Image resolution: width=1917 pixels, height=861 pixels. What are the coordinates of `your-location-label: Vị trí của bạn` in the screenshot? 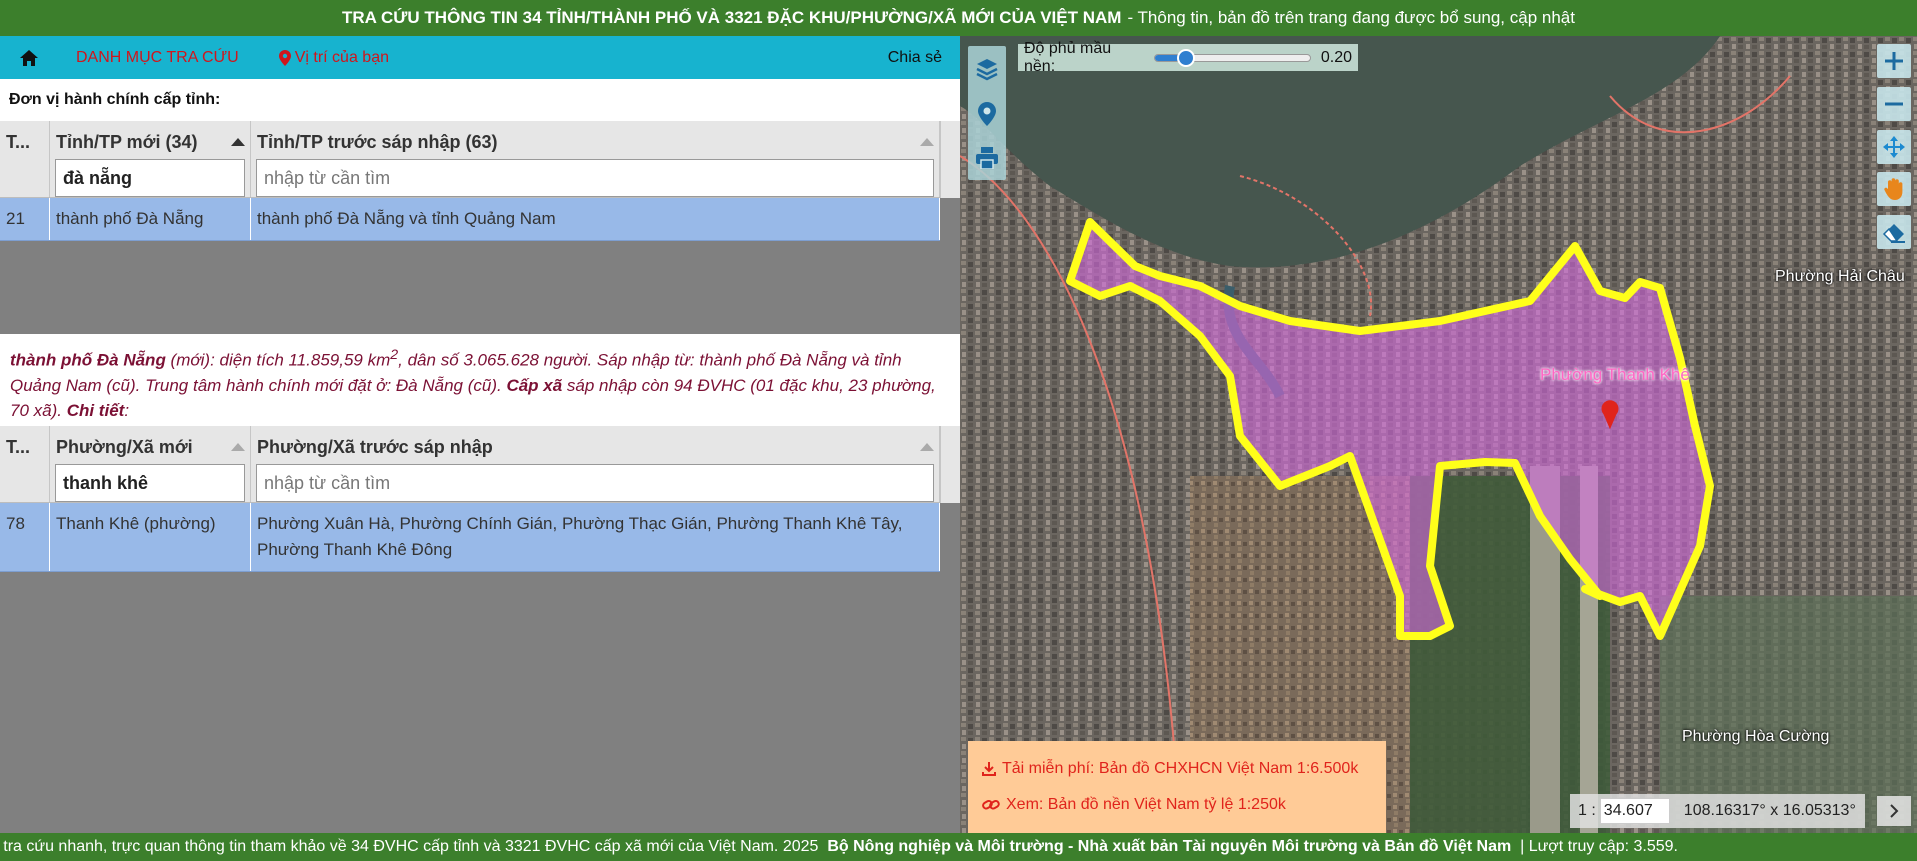 It's located at (341, 57).